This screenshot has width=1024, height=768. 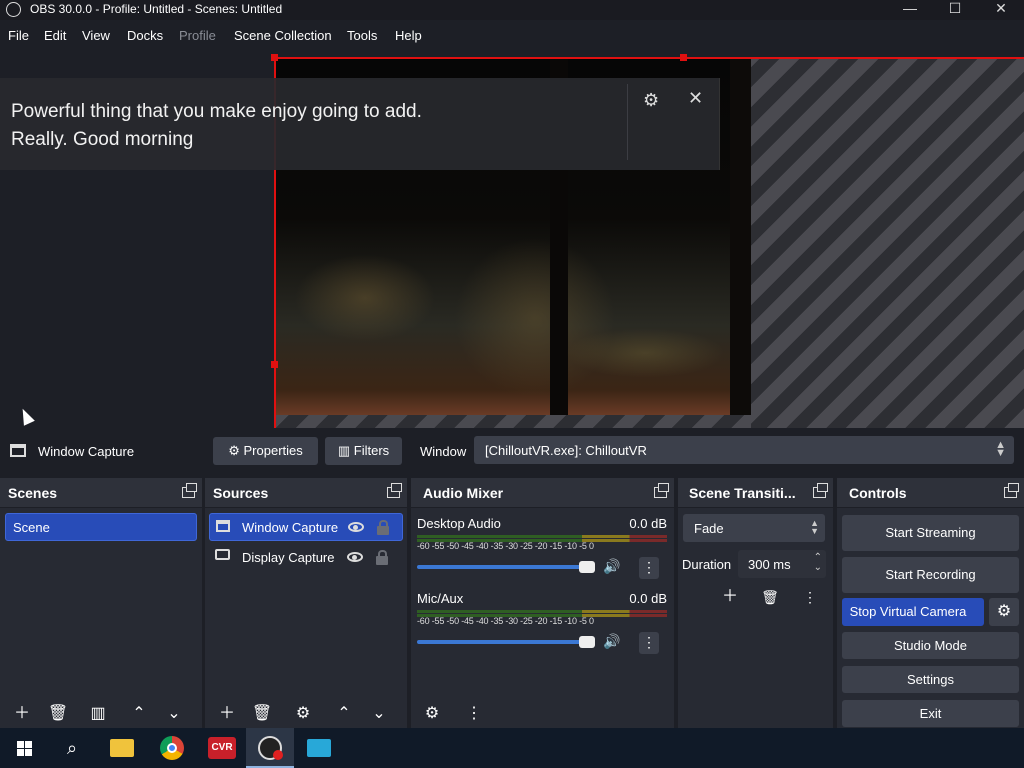 I want to click on filters-button: ▥ Filters, so click(x=363, y=451).